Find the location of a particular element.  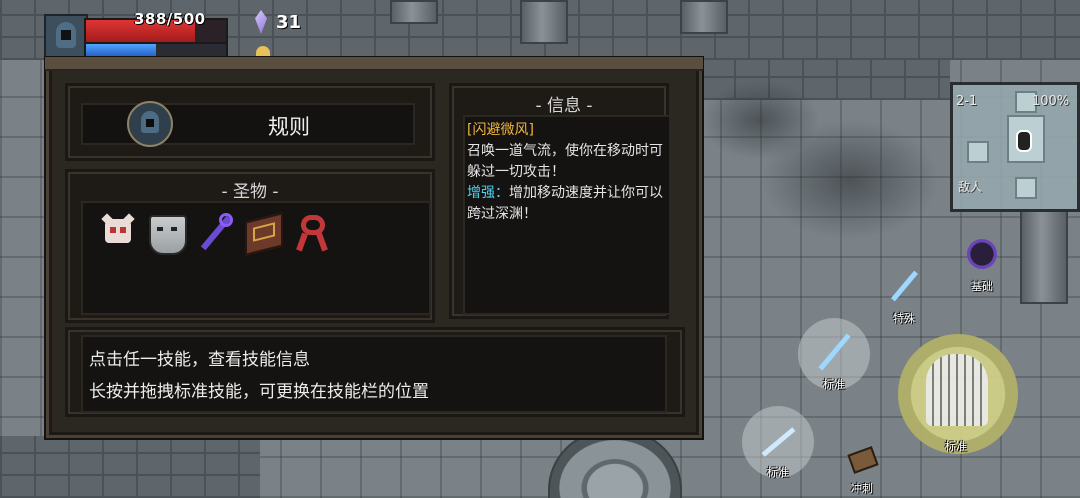

rule-title: 规则 is located at coordinates (289, 127).